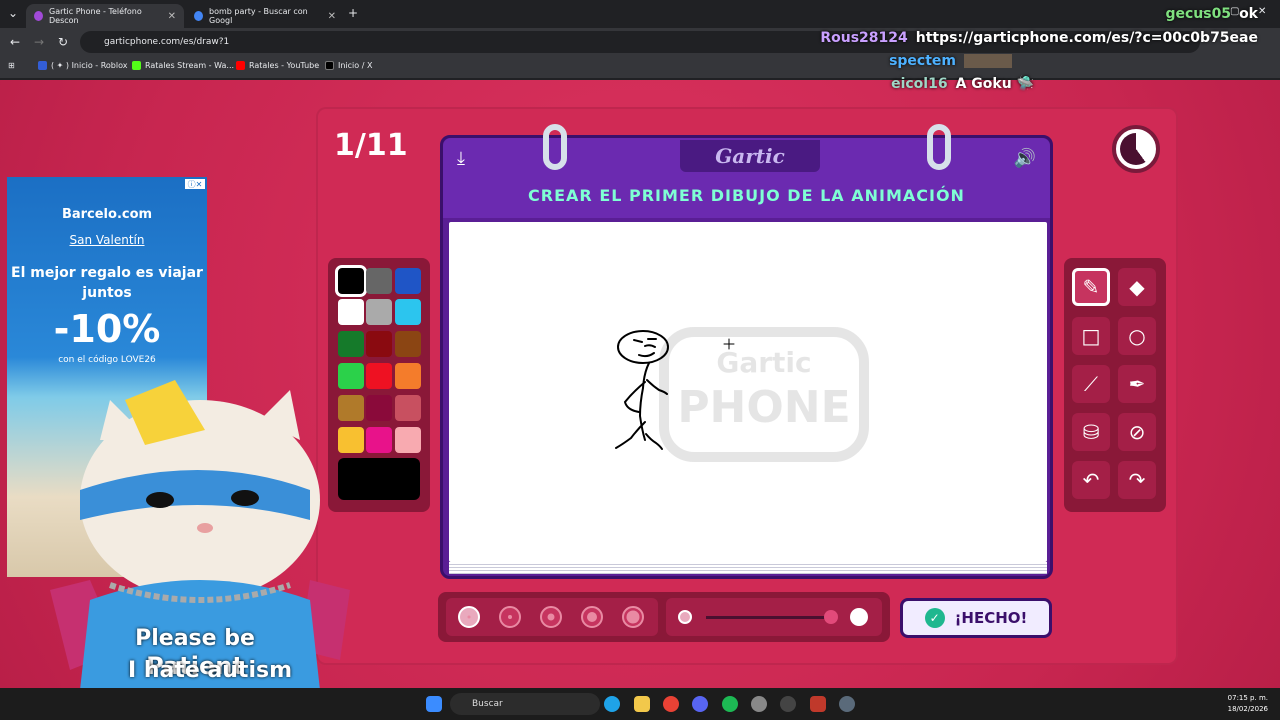 Image resolution: width=1280 pixels, height=720 pixels. Describe the element at coordinates (1248, 704) in the screenshot. I see `taskbar-clock: 07:15 p. m. 18/02/2026` at that location.